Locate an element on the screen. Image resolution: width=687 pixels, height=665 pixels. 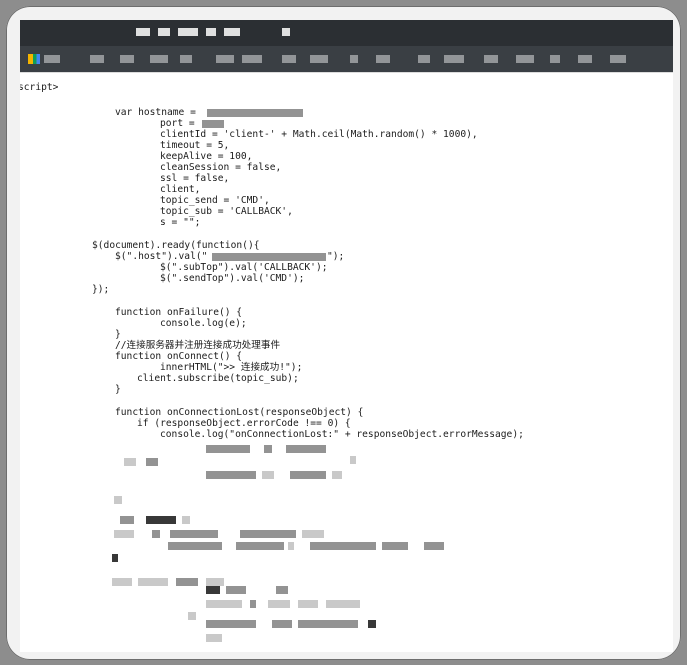
bookmarks-bar is located at coordinates (346, 59).